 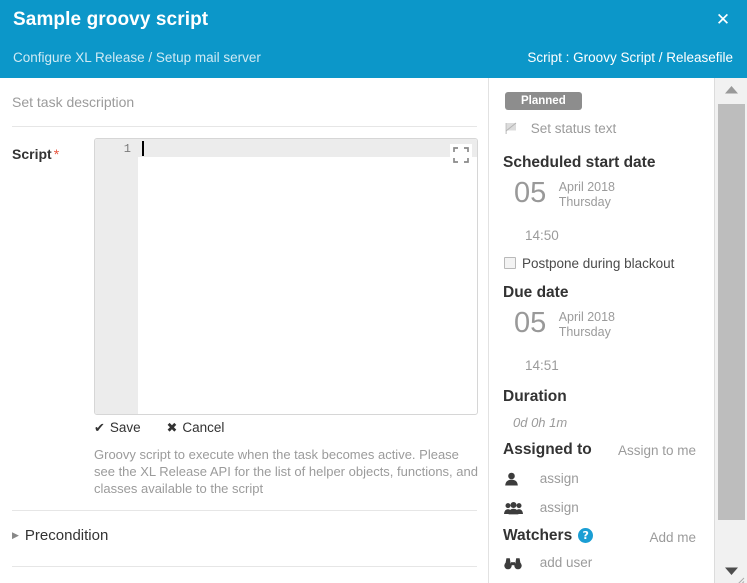 I want to click on editor-action-bar: ✔ Save ✖ Cancel, so click(x=170, y=428).